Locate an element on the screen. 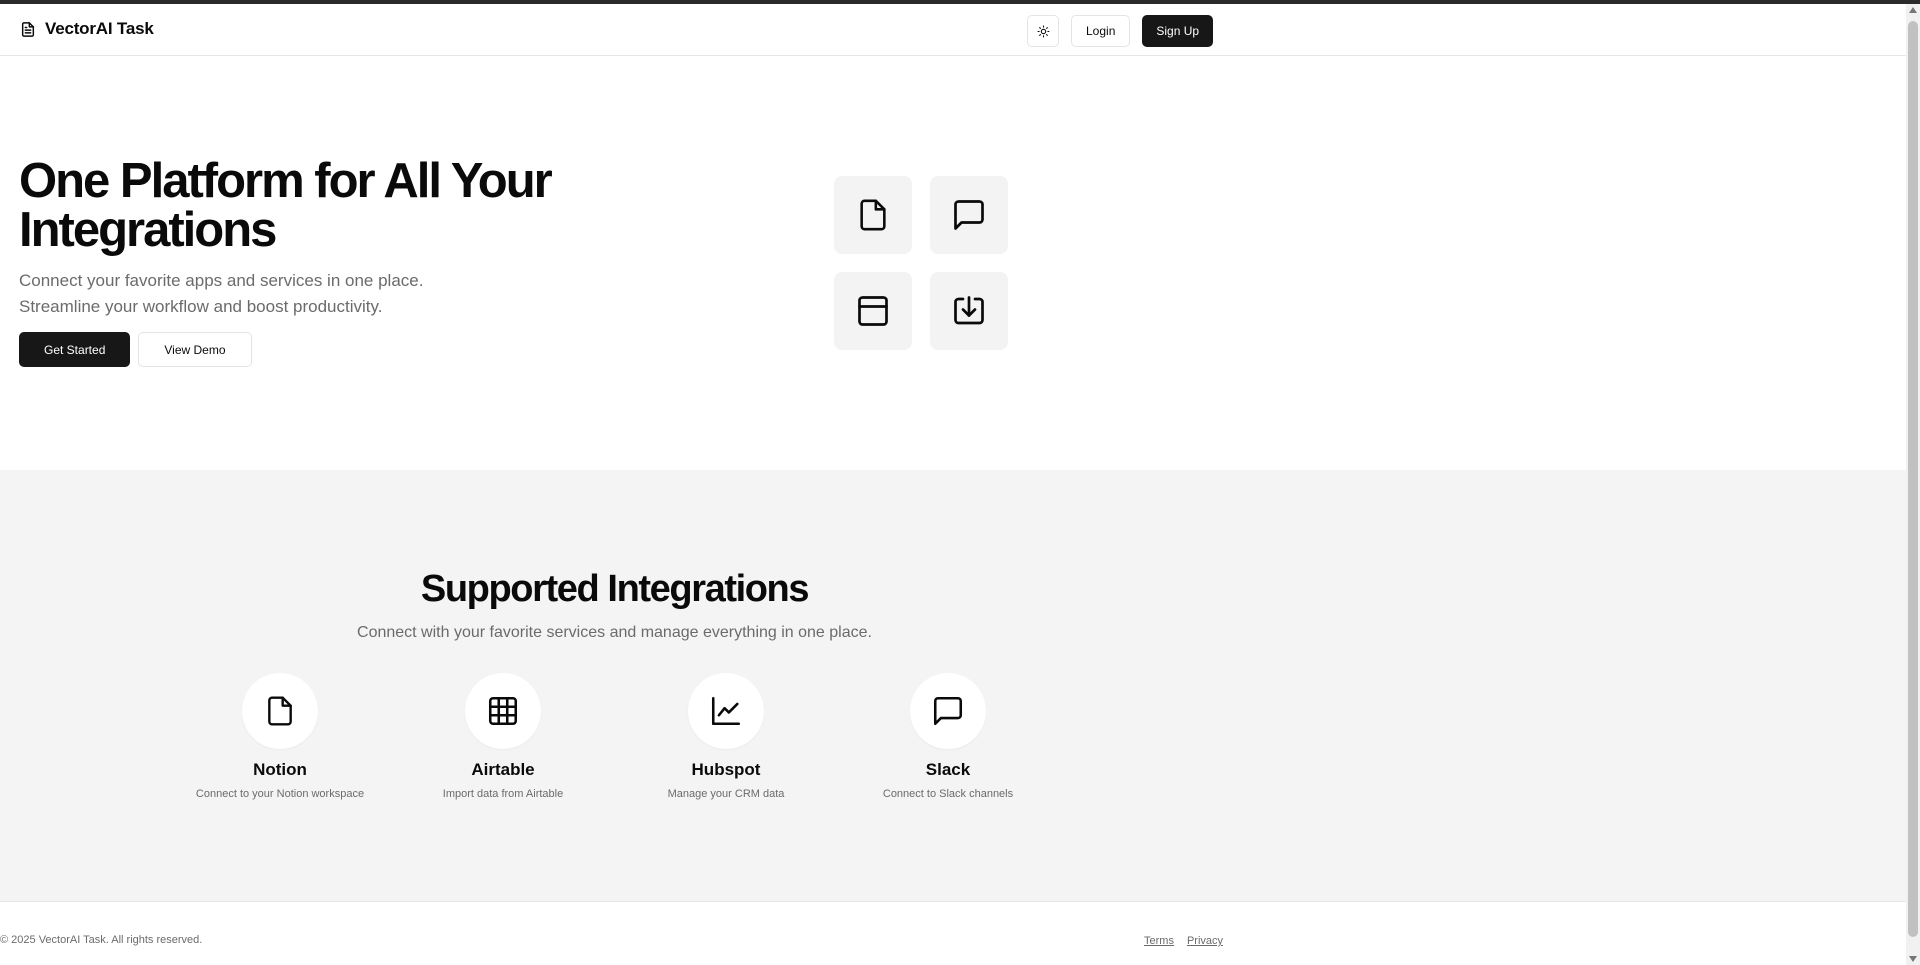  footer-links: Terms Privacy is located at coordinates (1183, 941).